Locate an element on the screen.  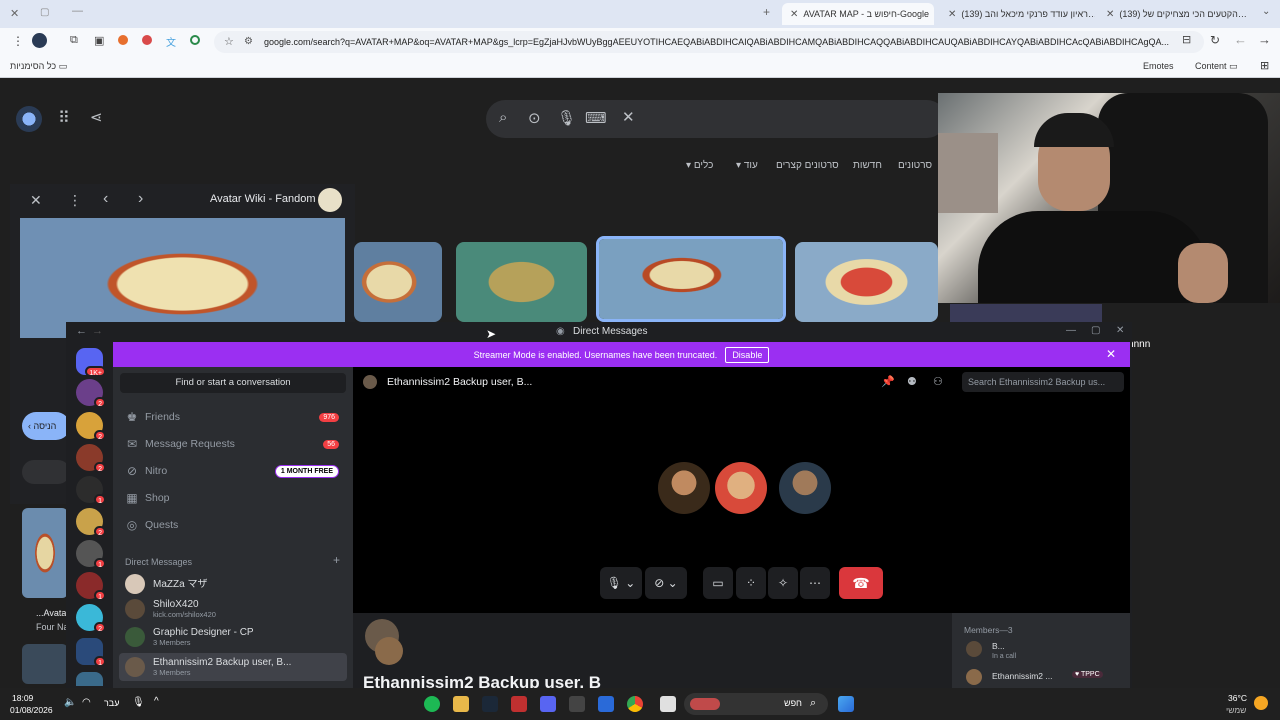
translate-icon: 文 is located at coordinates (171, 41).